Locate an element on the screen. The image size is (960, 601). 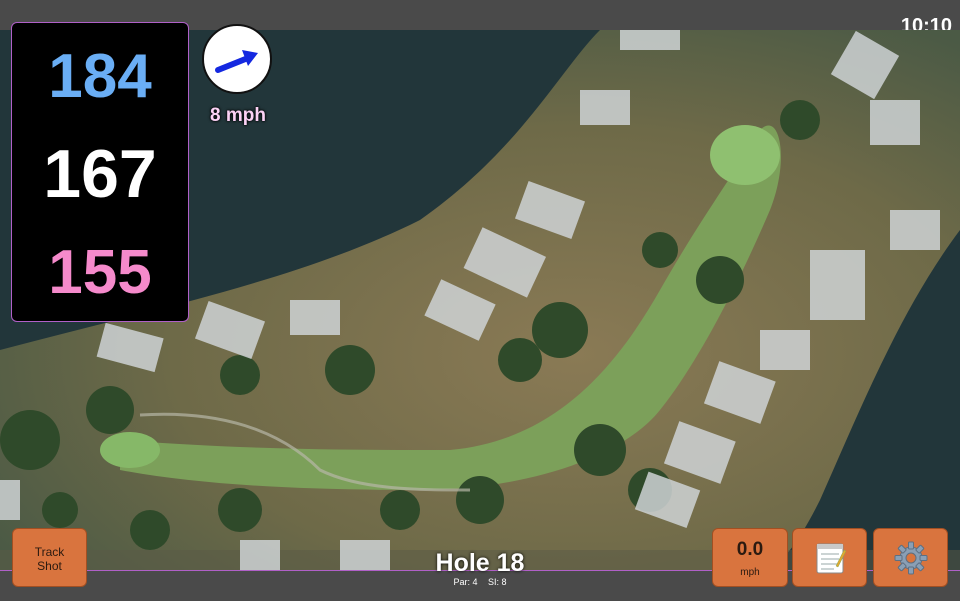
stroke-index-label: SI: 8 is located at coordinates (497, 582).